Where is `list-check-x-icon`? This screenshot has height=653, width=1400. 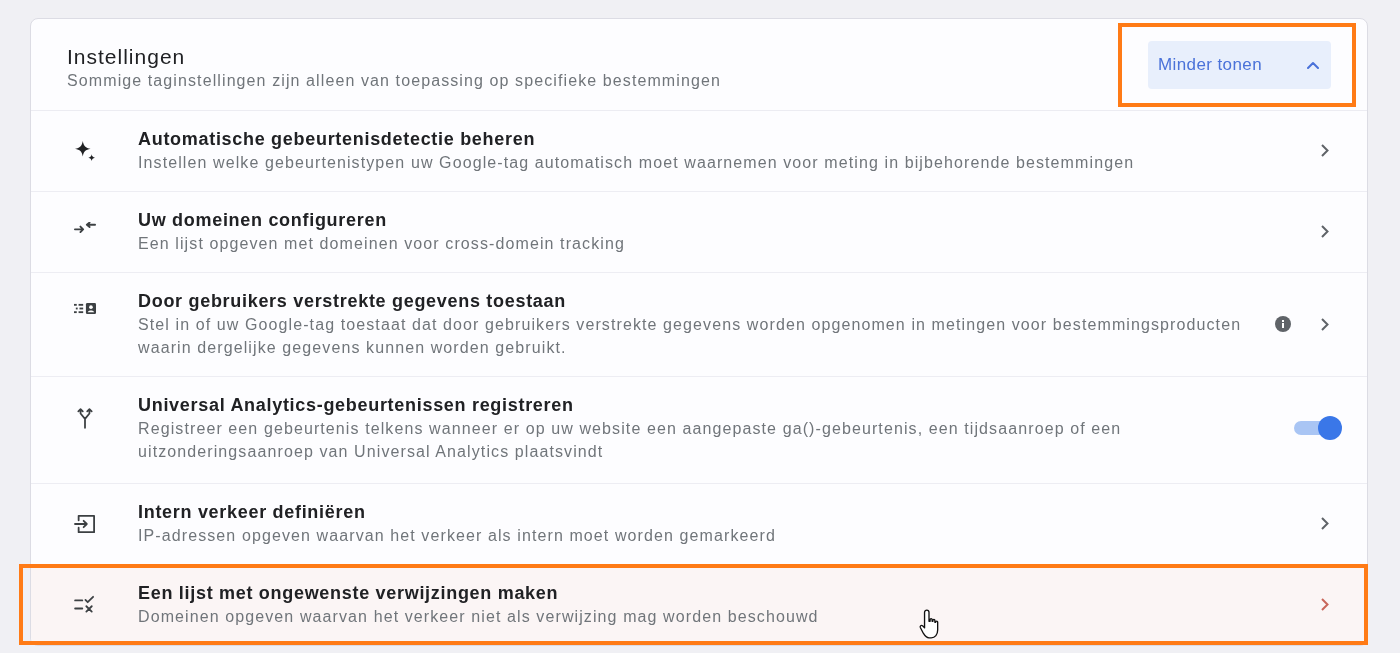 list-check-x-icon is located at coordinates (84, 604).